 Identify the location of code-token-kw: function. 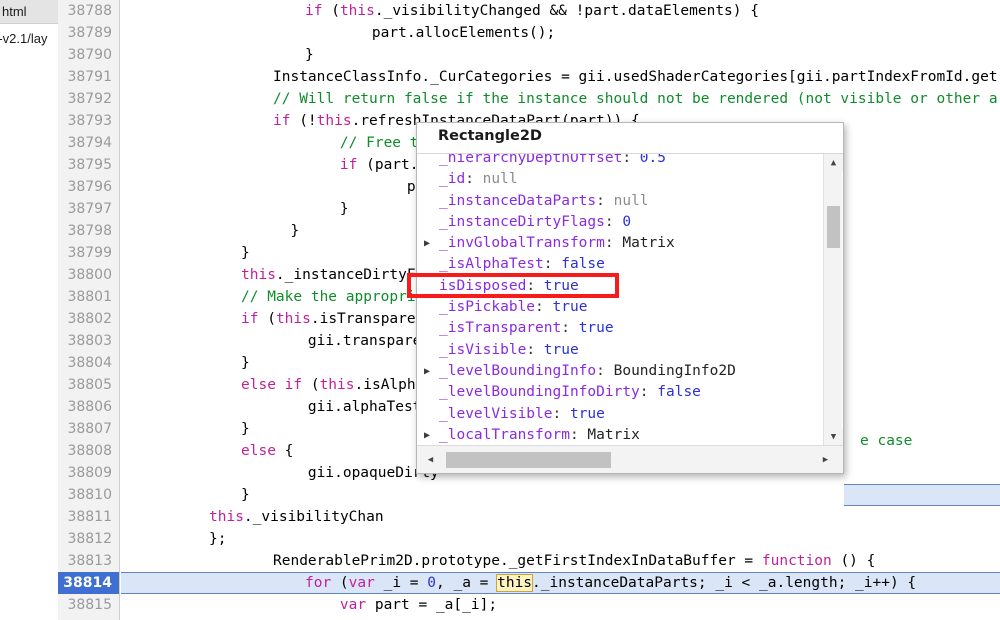
(796, 561).